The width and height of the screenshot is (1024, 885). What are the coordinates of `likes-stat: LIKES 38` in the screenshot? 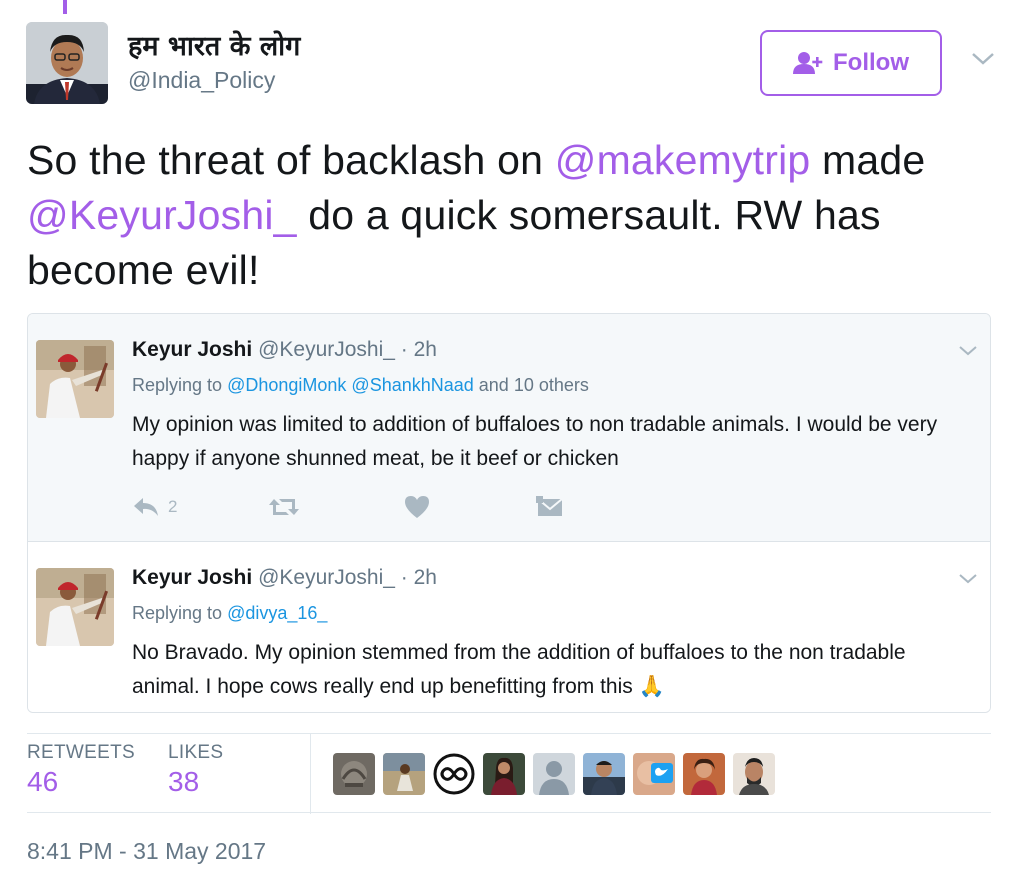 It's located at (195, 770).